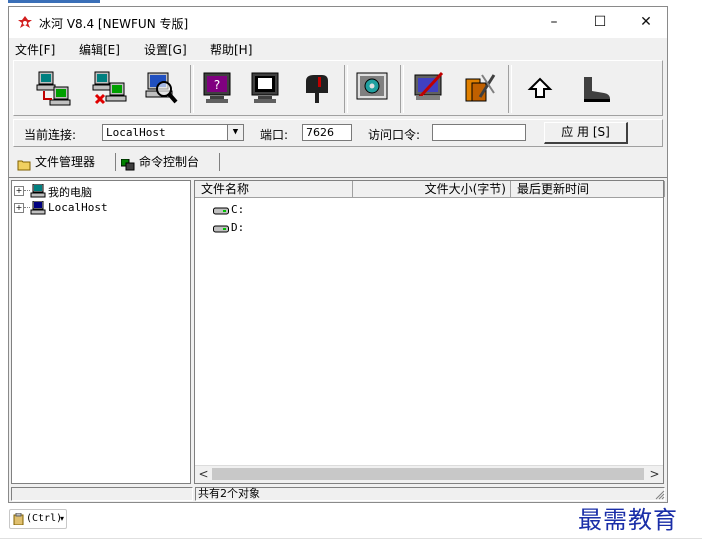 Image resolution: width=702 pixels, height=547 pixels. What do you see at coordinates (338, 22) in the screenshot?
I see `title-bar: 冰河 V8.4 [NEWFUN 专版] – ☐ ✕` at bounding box center [338, 22].